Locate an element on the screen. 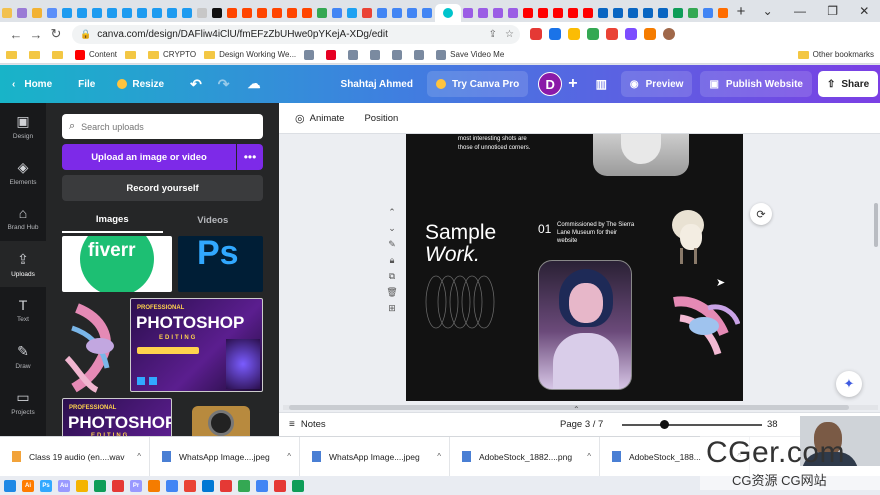 The width and height of the screenshot is (880, 495). upload-thumb-fiverr: fiverr is located at coordinates (117, 264).